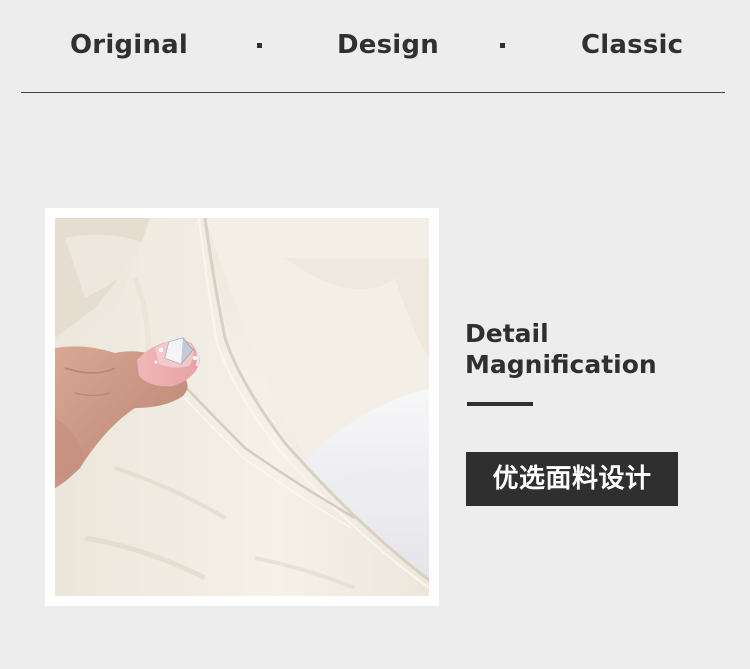 This screenshot has height=669, width=750. I want to click on heading-line-1: Detail, so click(507, 333).